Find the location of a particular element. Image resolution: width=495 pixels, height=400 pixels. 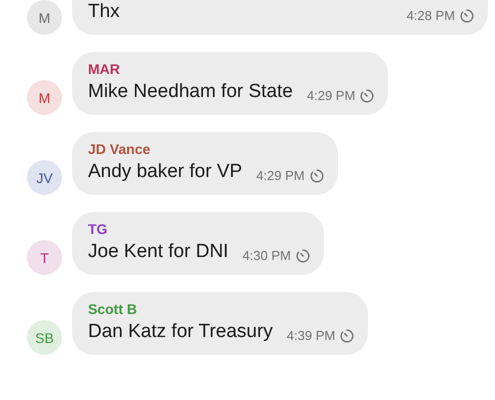

timestamp: 4:28 PM is located at coordinates (430, 15).